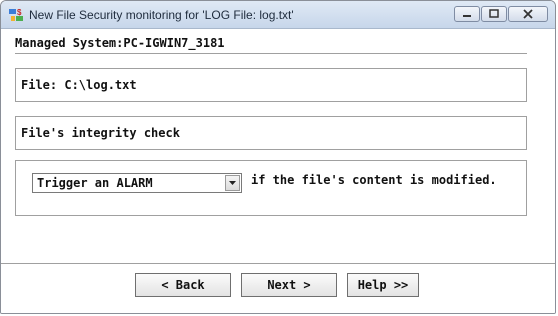  Describe the element at coordinates (383, 285) in the screenshot. I see `help-button: Help >>` at that location.